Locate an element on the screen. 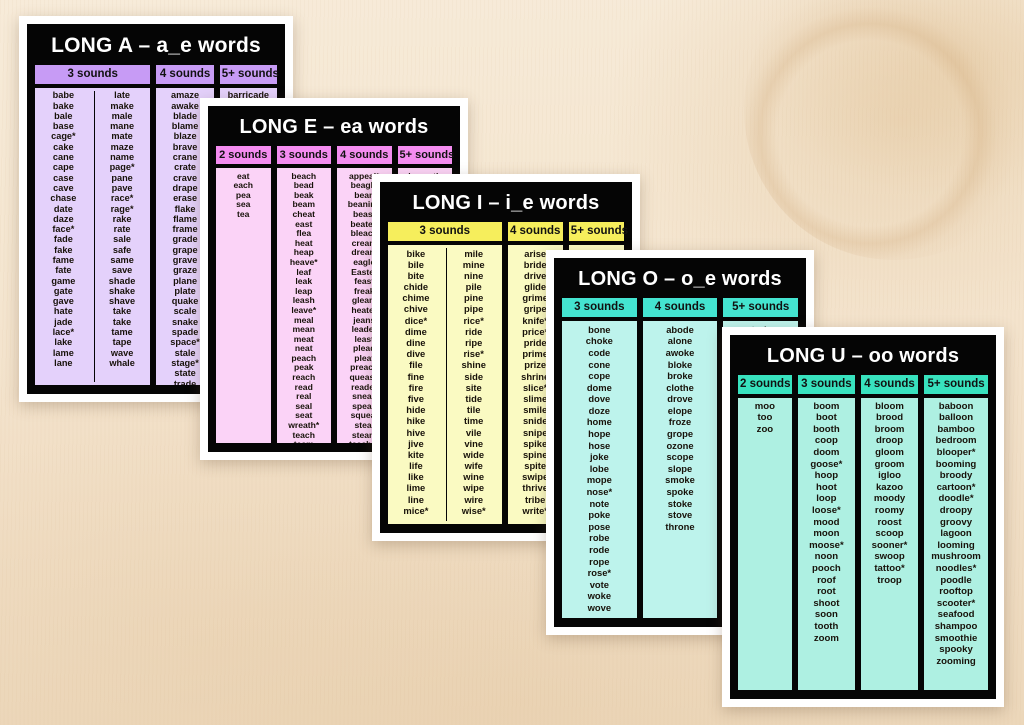  word-item: code is located at coordinates (599, 352).